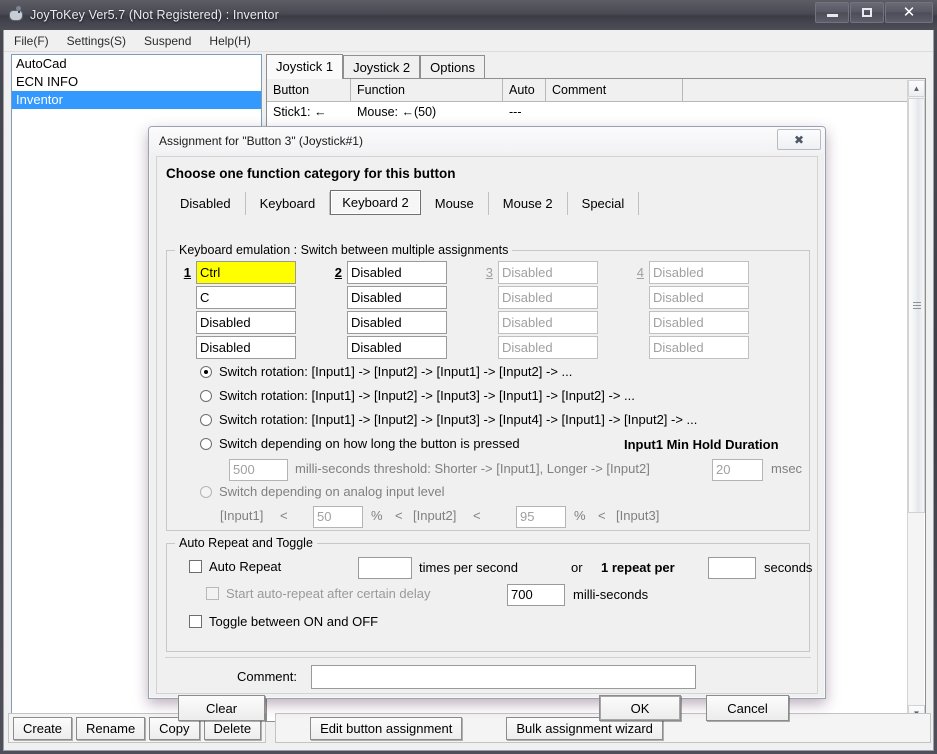  Describe the element at coordinates (596, 66) in the screenshot. I see `joystick-tab-strip: Joystick 1 Joystick 2 Options` at that location.